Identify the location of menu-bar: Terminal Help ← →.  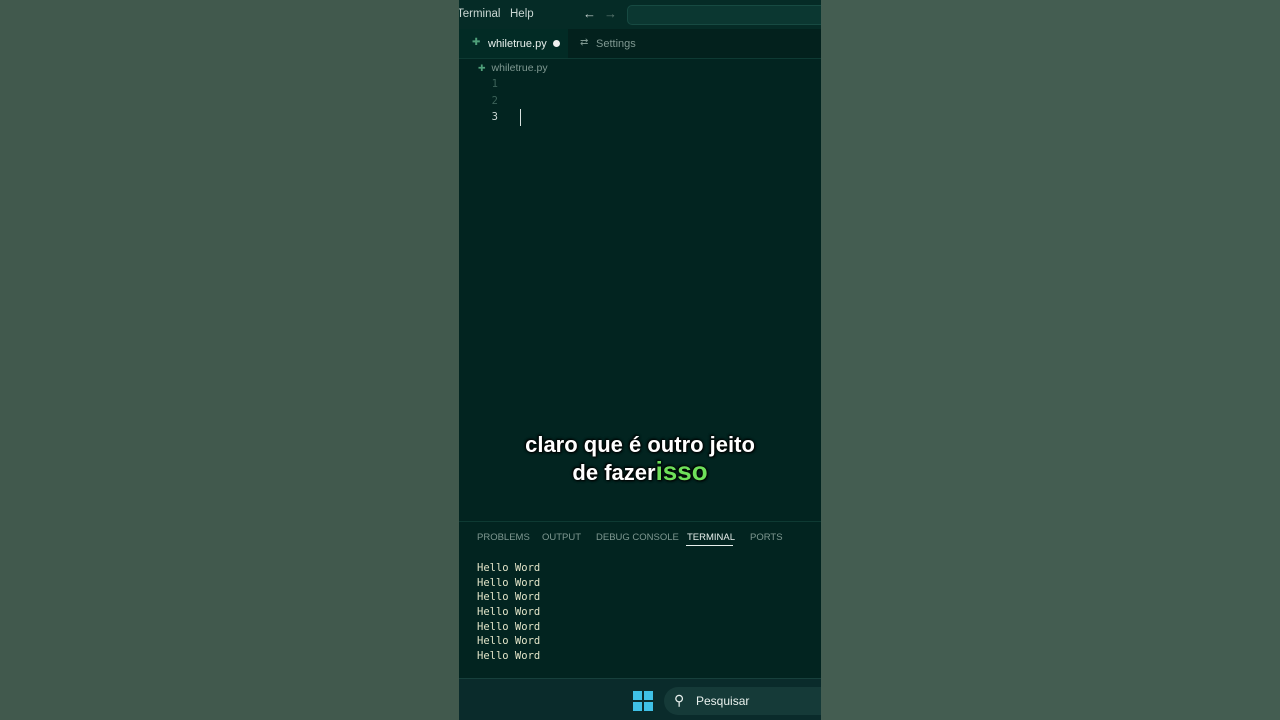
(640, 14).